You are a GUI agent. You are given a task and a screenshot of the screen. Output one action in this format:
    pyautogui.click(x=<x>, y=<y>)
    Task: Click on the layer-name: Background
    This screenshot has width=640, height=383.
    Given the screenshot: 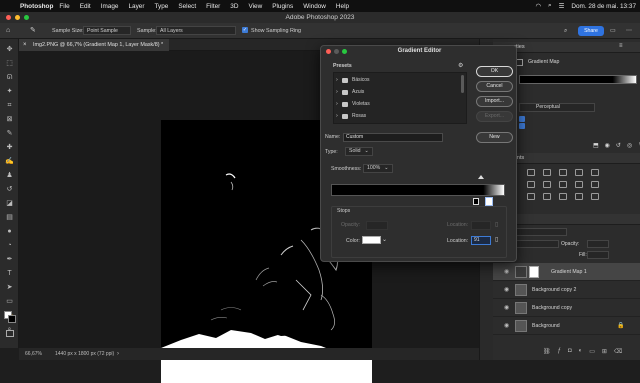 What is the action you would take?
    pyautogui.click(x=546, y=326)
    